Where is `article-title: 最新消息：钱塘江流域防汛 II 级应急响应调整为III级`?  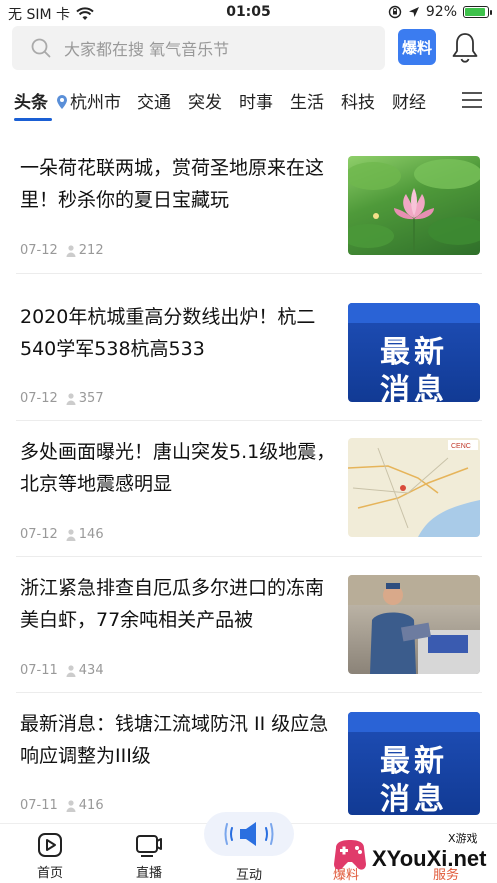 article-title: 最新消息：钱塘江流域防汛 II 级应急响应调整为III级 is located at coordinates (174, 740).